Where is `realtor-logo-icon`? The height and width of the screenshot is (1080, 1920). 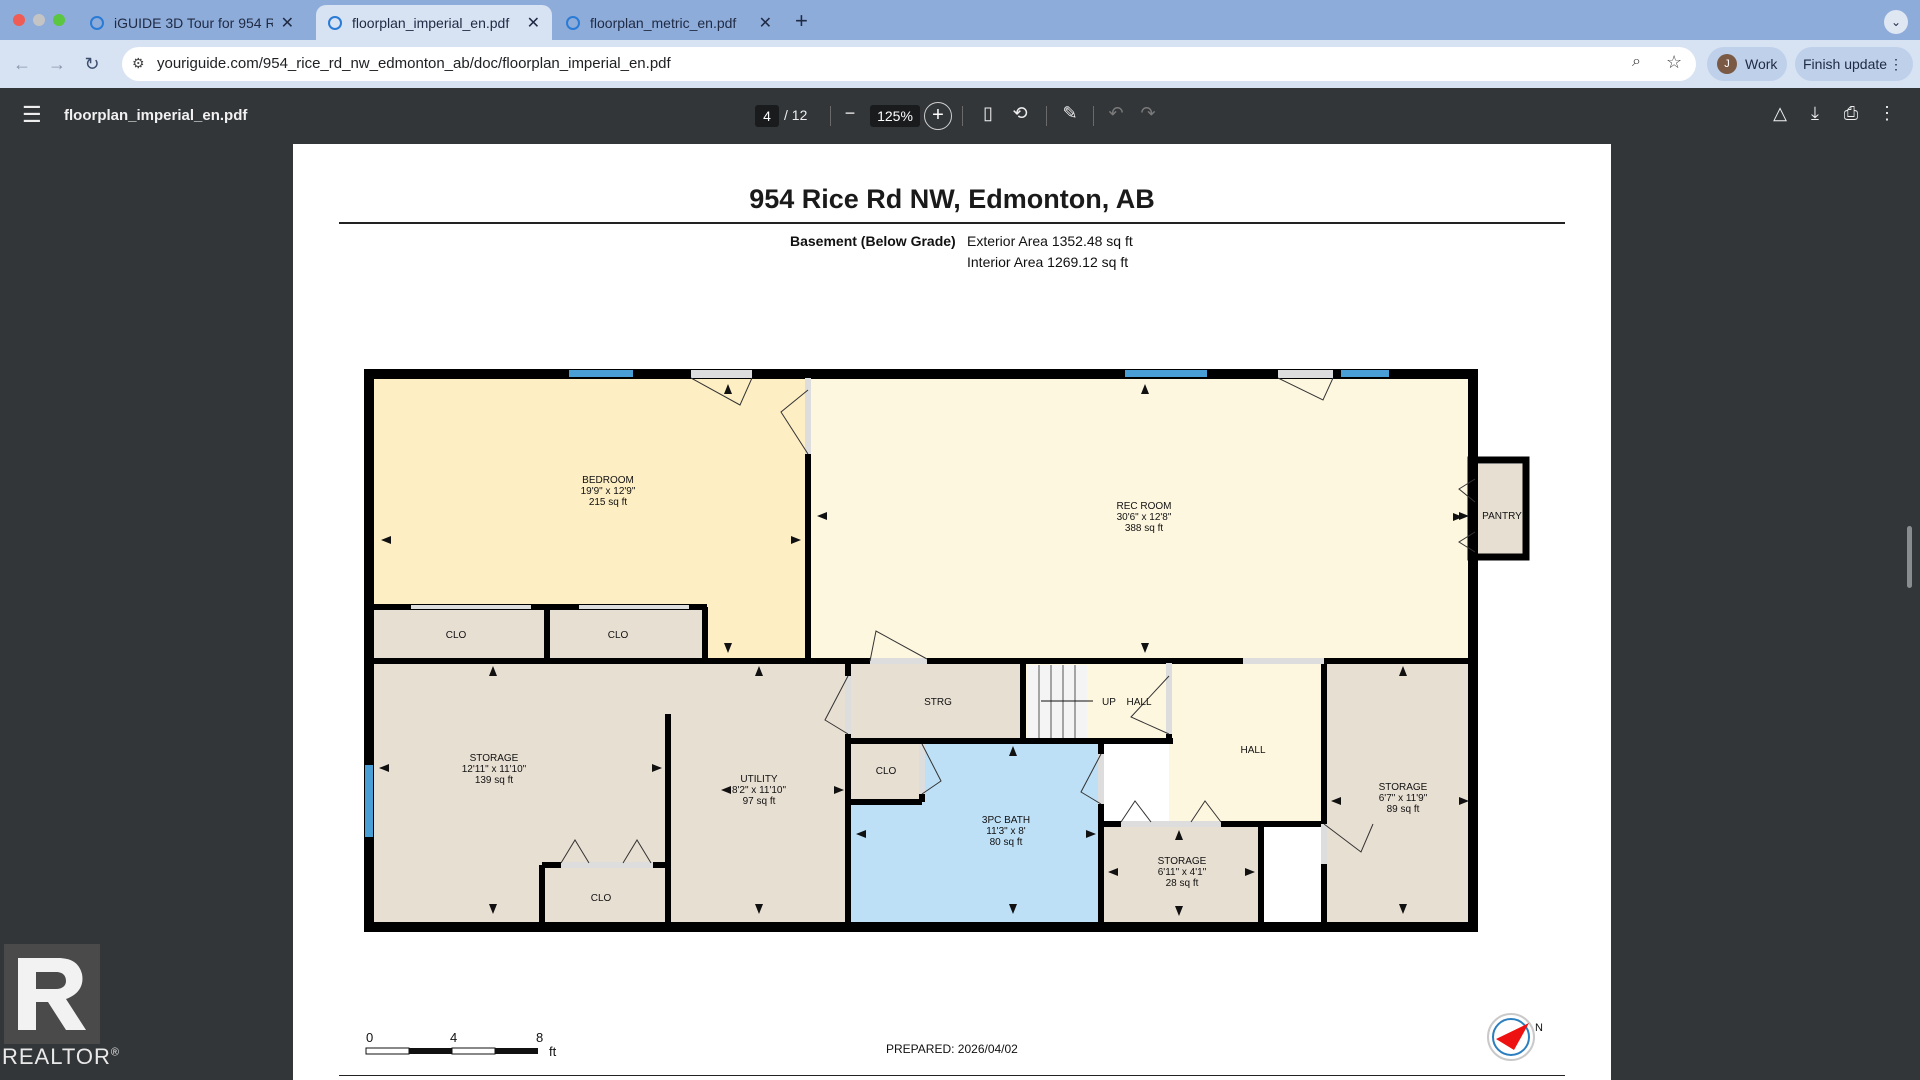
realtor-logo-icon is located at coordinates (52, 994).